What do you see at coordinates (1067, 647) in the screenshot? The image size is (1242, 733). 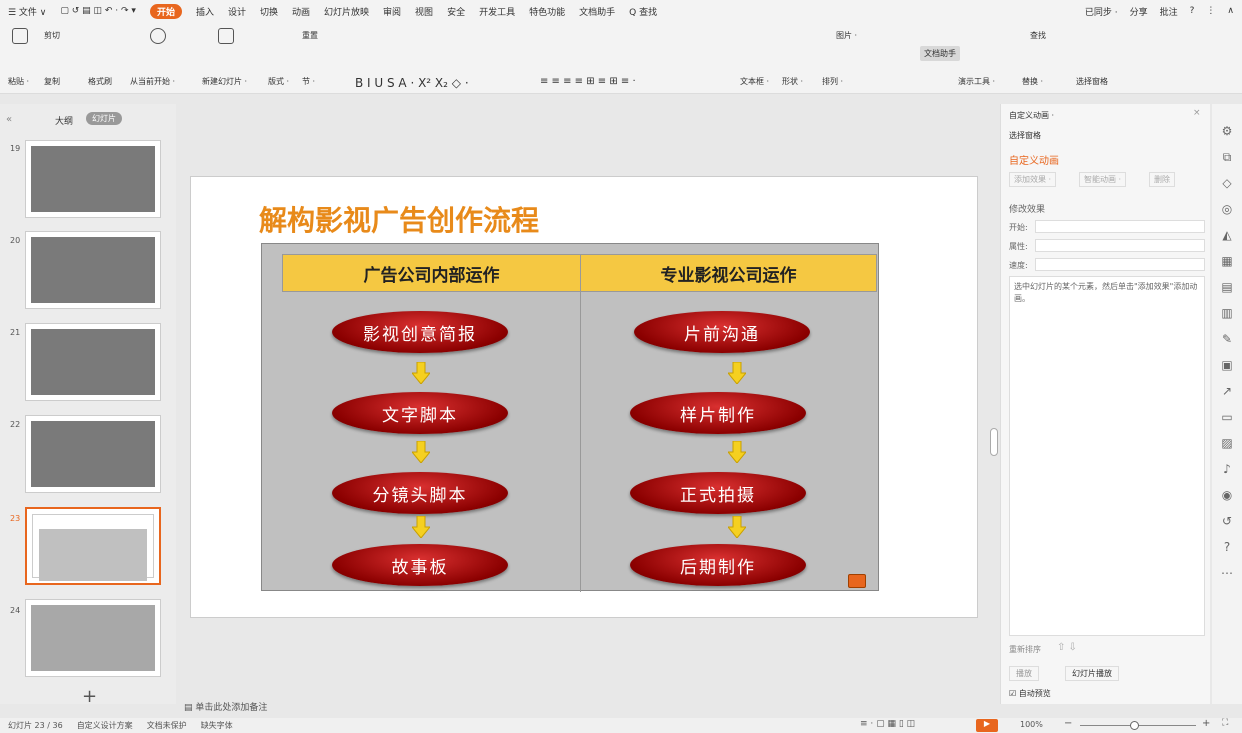 I see `reorder-up-icon: ⇧ ⇩` at bounding box center [1067, 647].